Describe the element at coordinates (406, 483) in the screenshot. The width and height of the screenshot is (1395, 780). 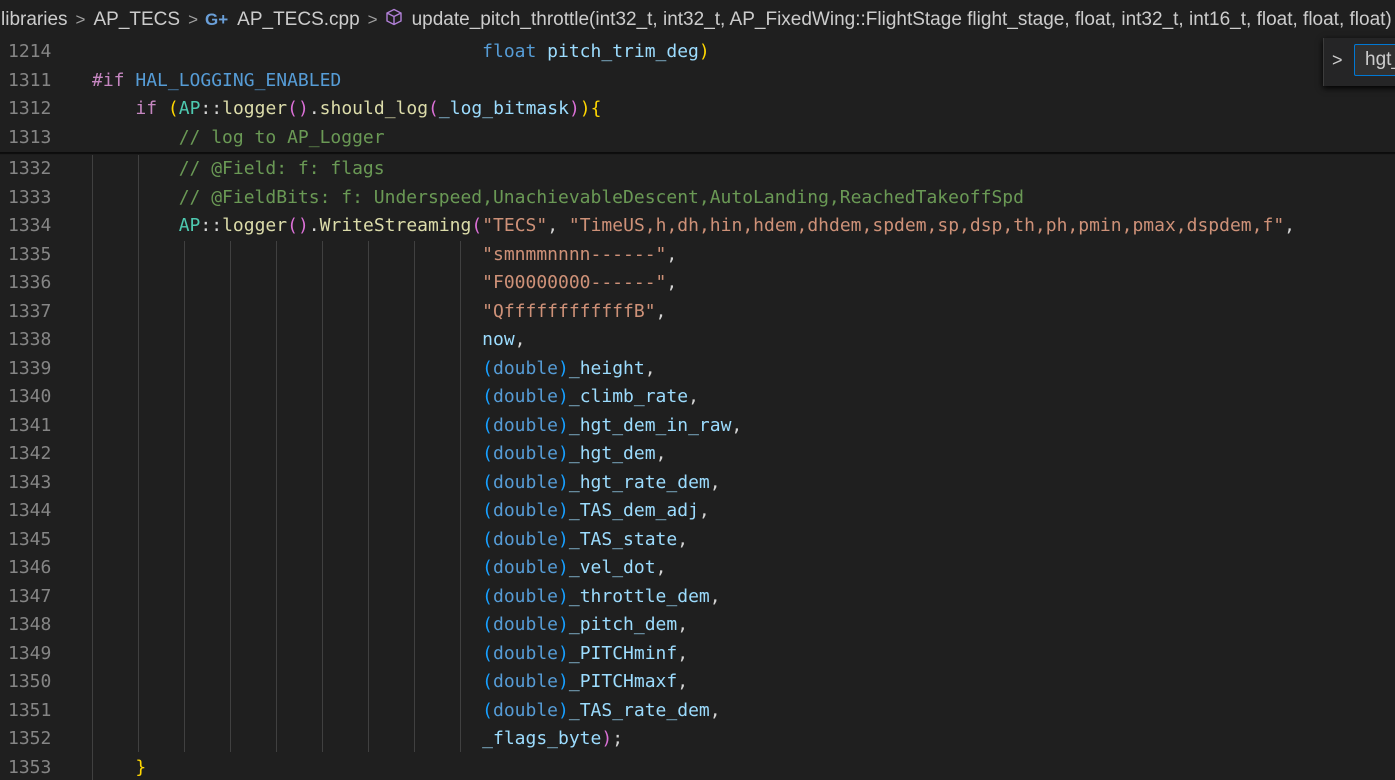
I see `line-code: (double)_hgt_rate_dem,` at that location.